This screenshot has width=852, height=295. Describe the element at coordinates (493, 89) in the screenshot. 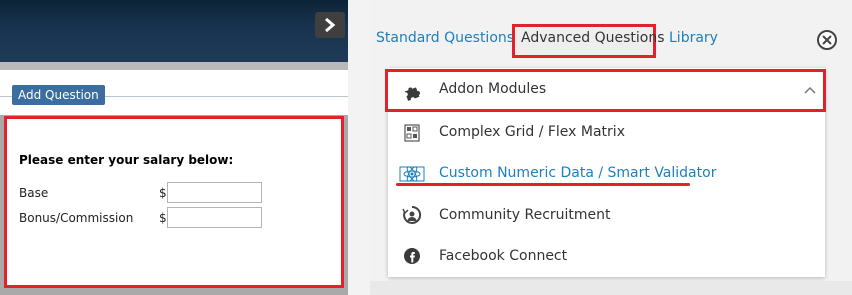

I see `addon-modules-label: Addon Modules` at that location.